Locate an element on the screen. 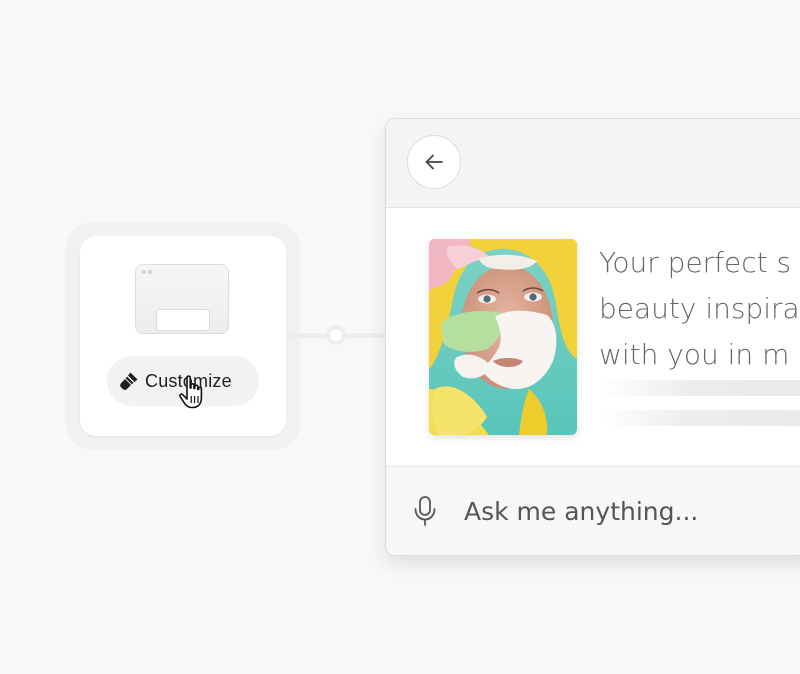  window-thumbnail is located at coordinates (182, 299).